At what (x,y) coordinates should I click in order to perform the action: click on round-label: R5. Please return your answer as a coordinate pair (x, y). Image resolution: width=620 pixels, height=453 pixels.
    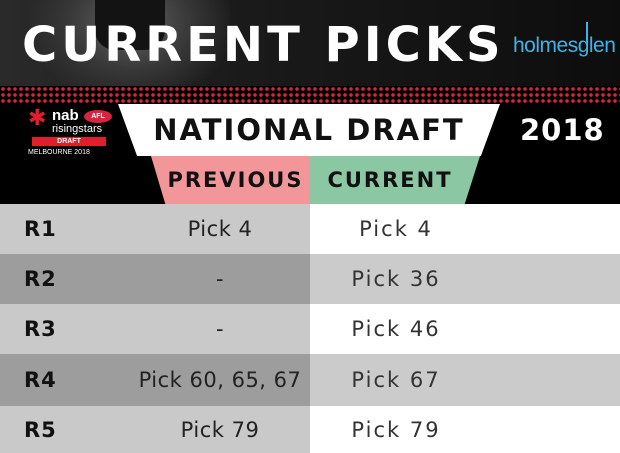
    Looking at the image, I should click on (40, 429).